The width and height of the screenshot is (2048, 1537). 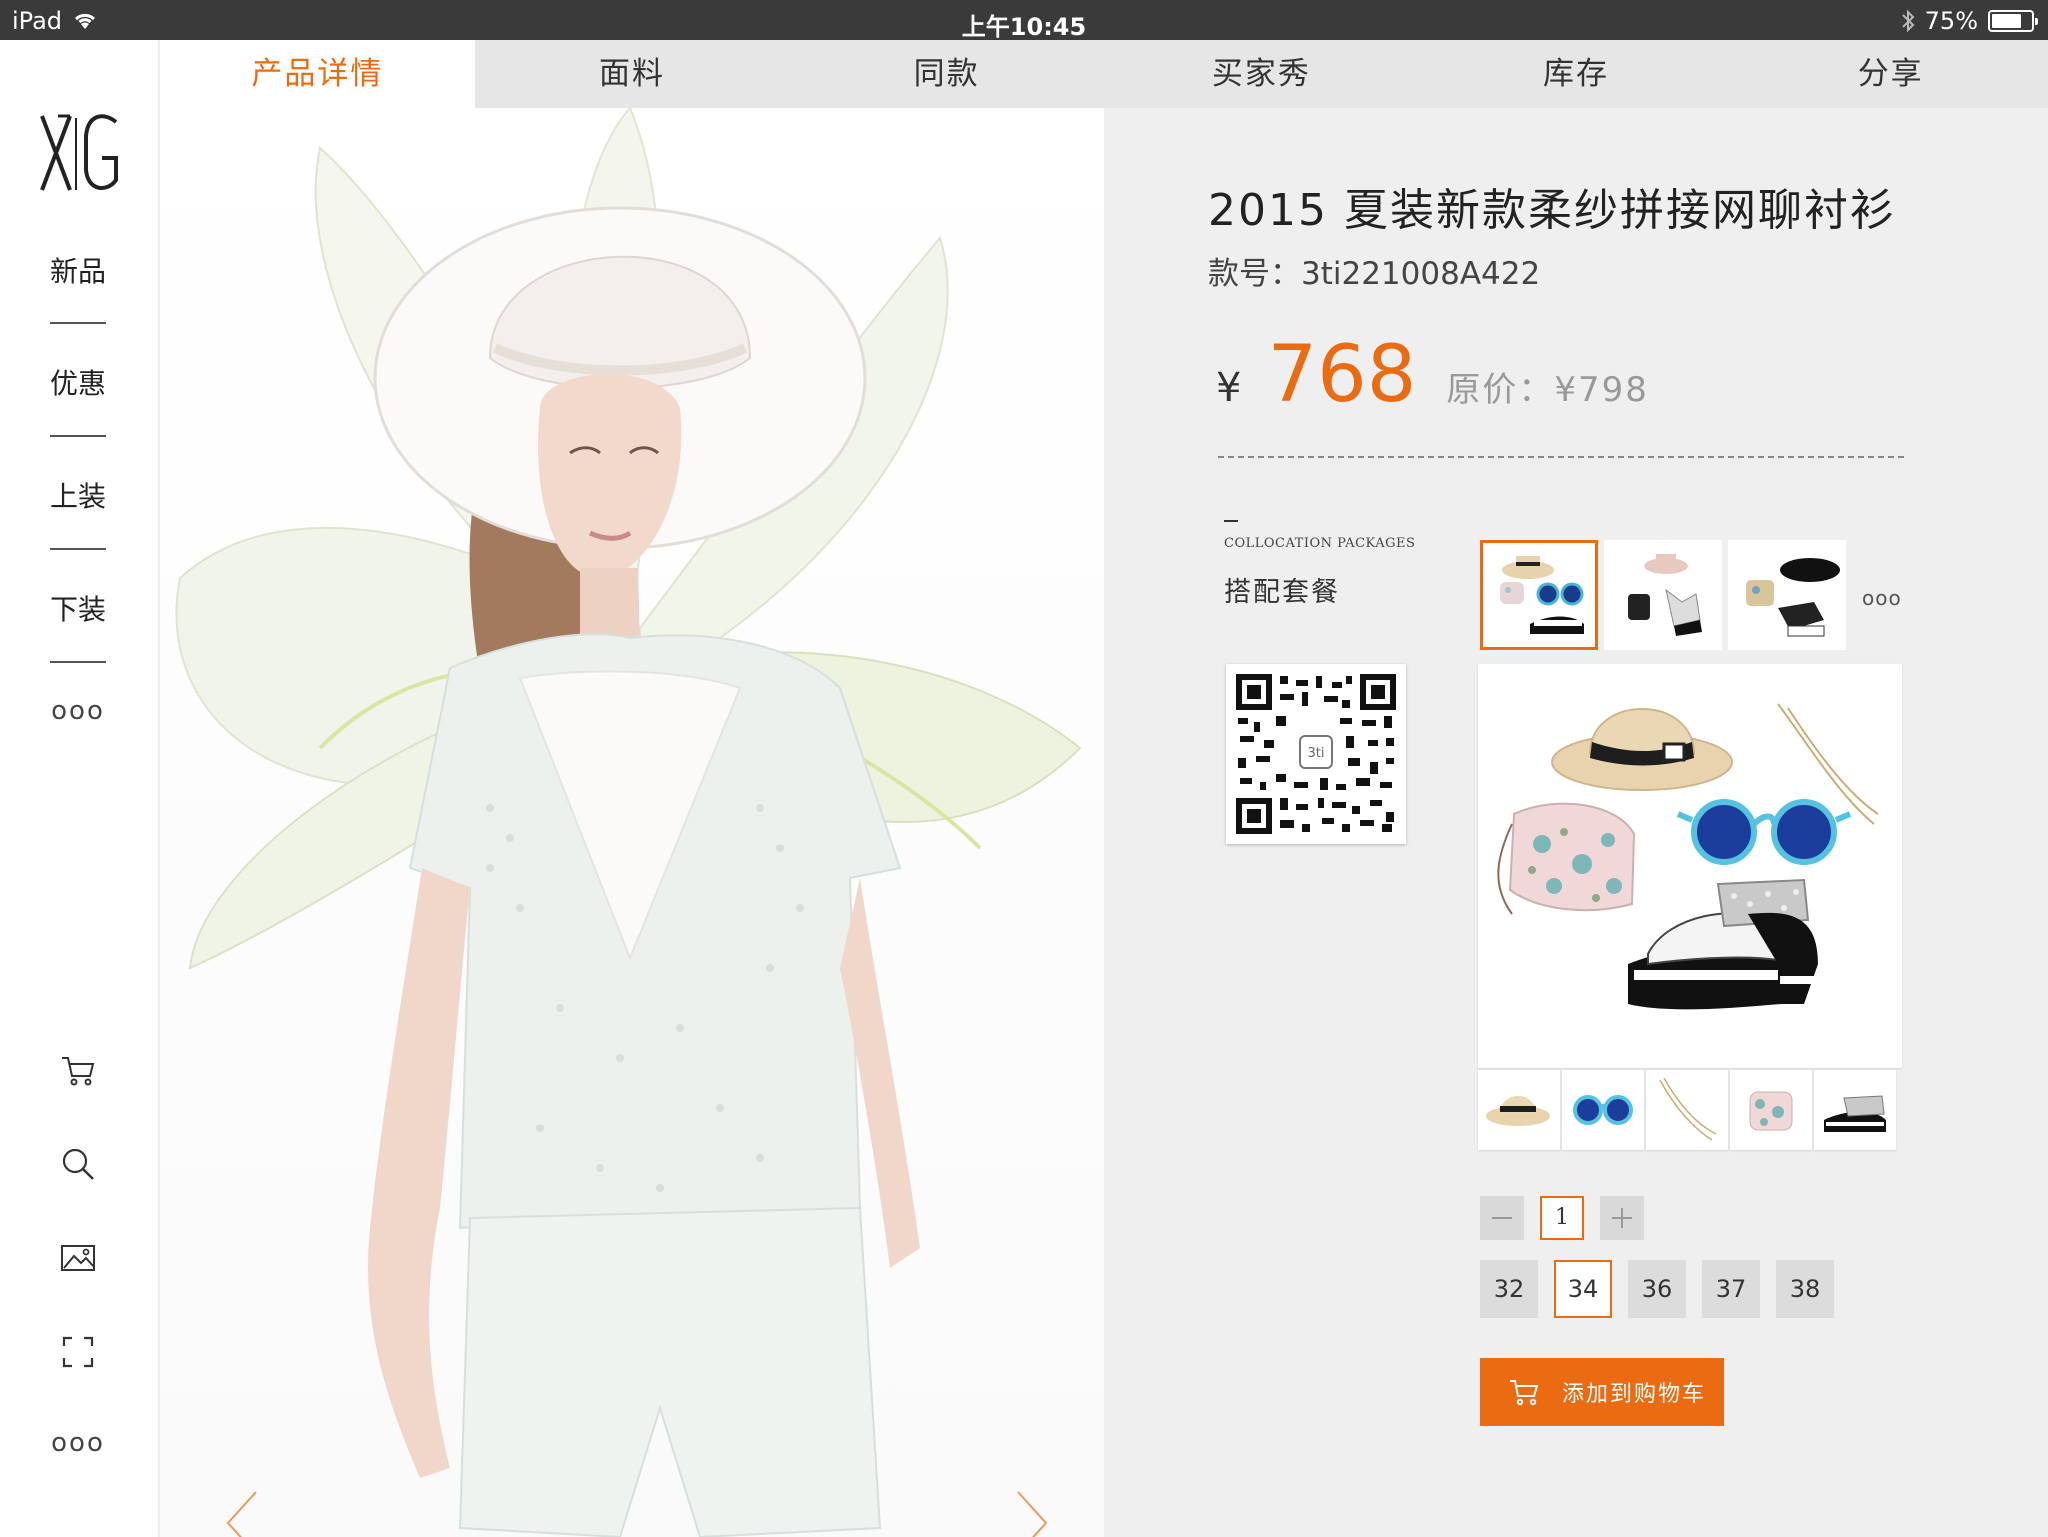 I want to click on package-large-image, so click(x=1690, y=866).